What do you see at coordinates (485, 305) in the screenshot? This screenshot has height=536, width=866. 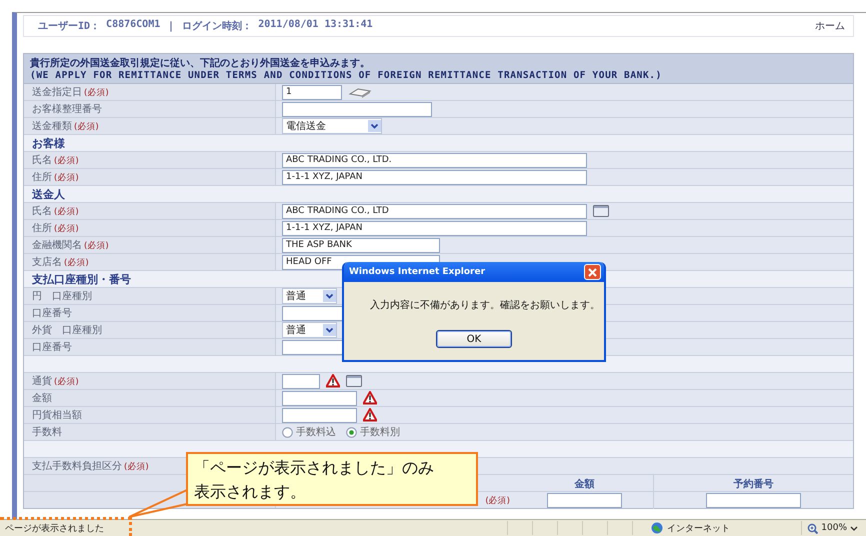 I see `dialog-message: 入力内容に不備があります。確認をお願いします。` at bounding box center [485, 305].